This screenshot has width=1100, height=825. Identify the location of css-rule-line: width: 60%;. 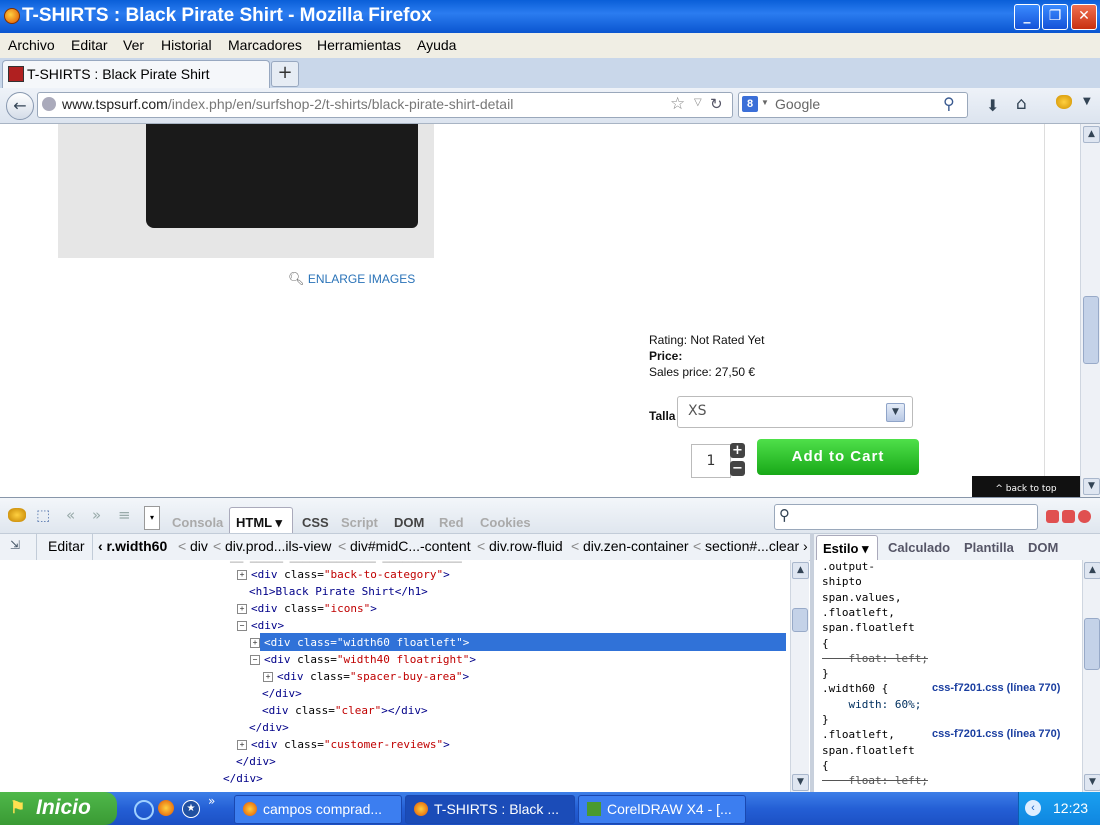
(871, 704).